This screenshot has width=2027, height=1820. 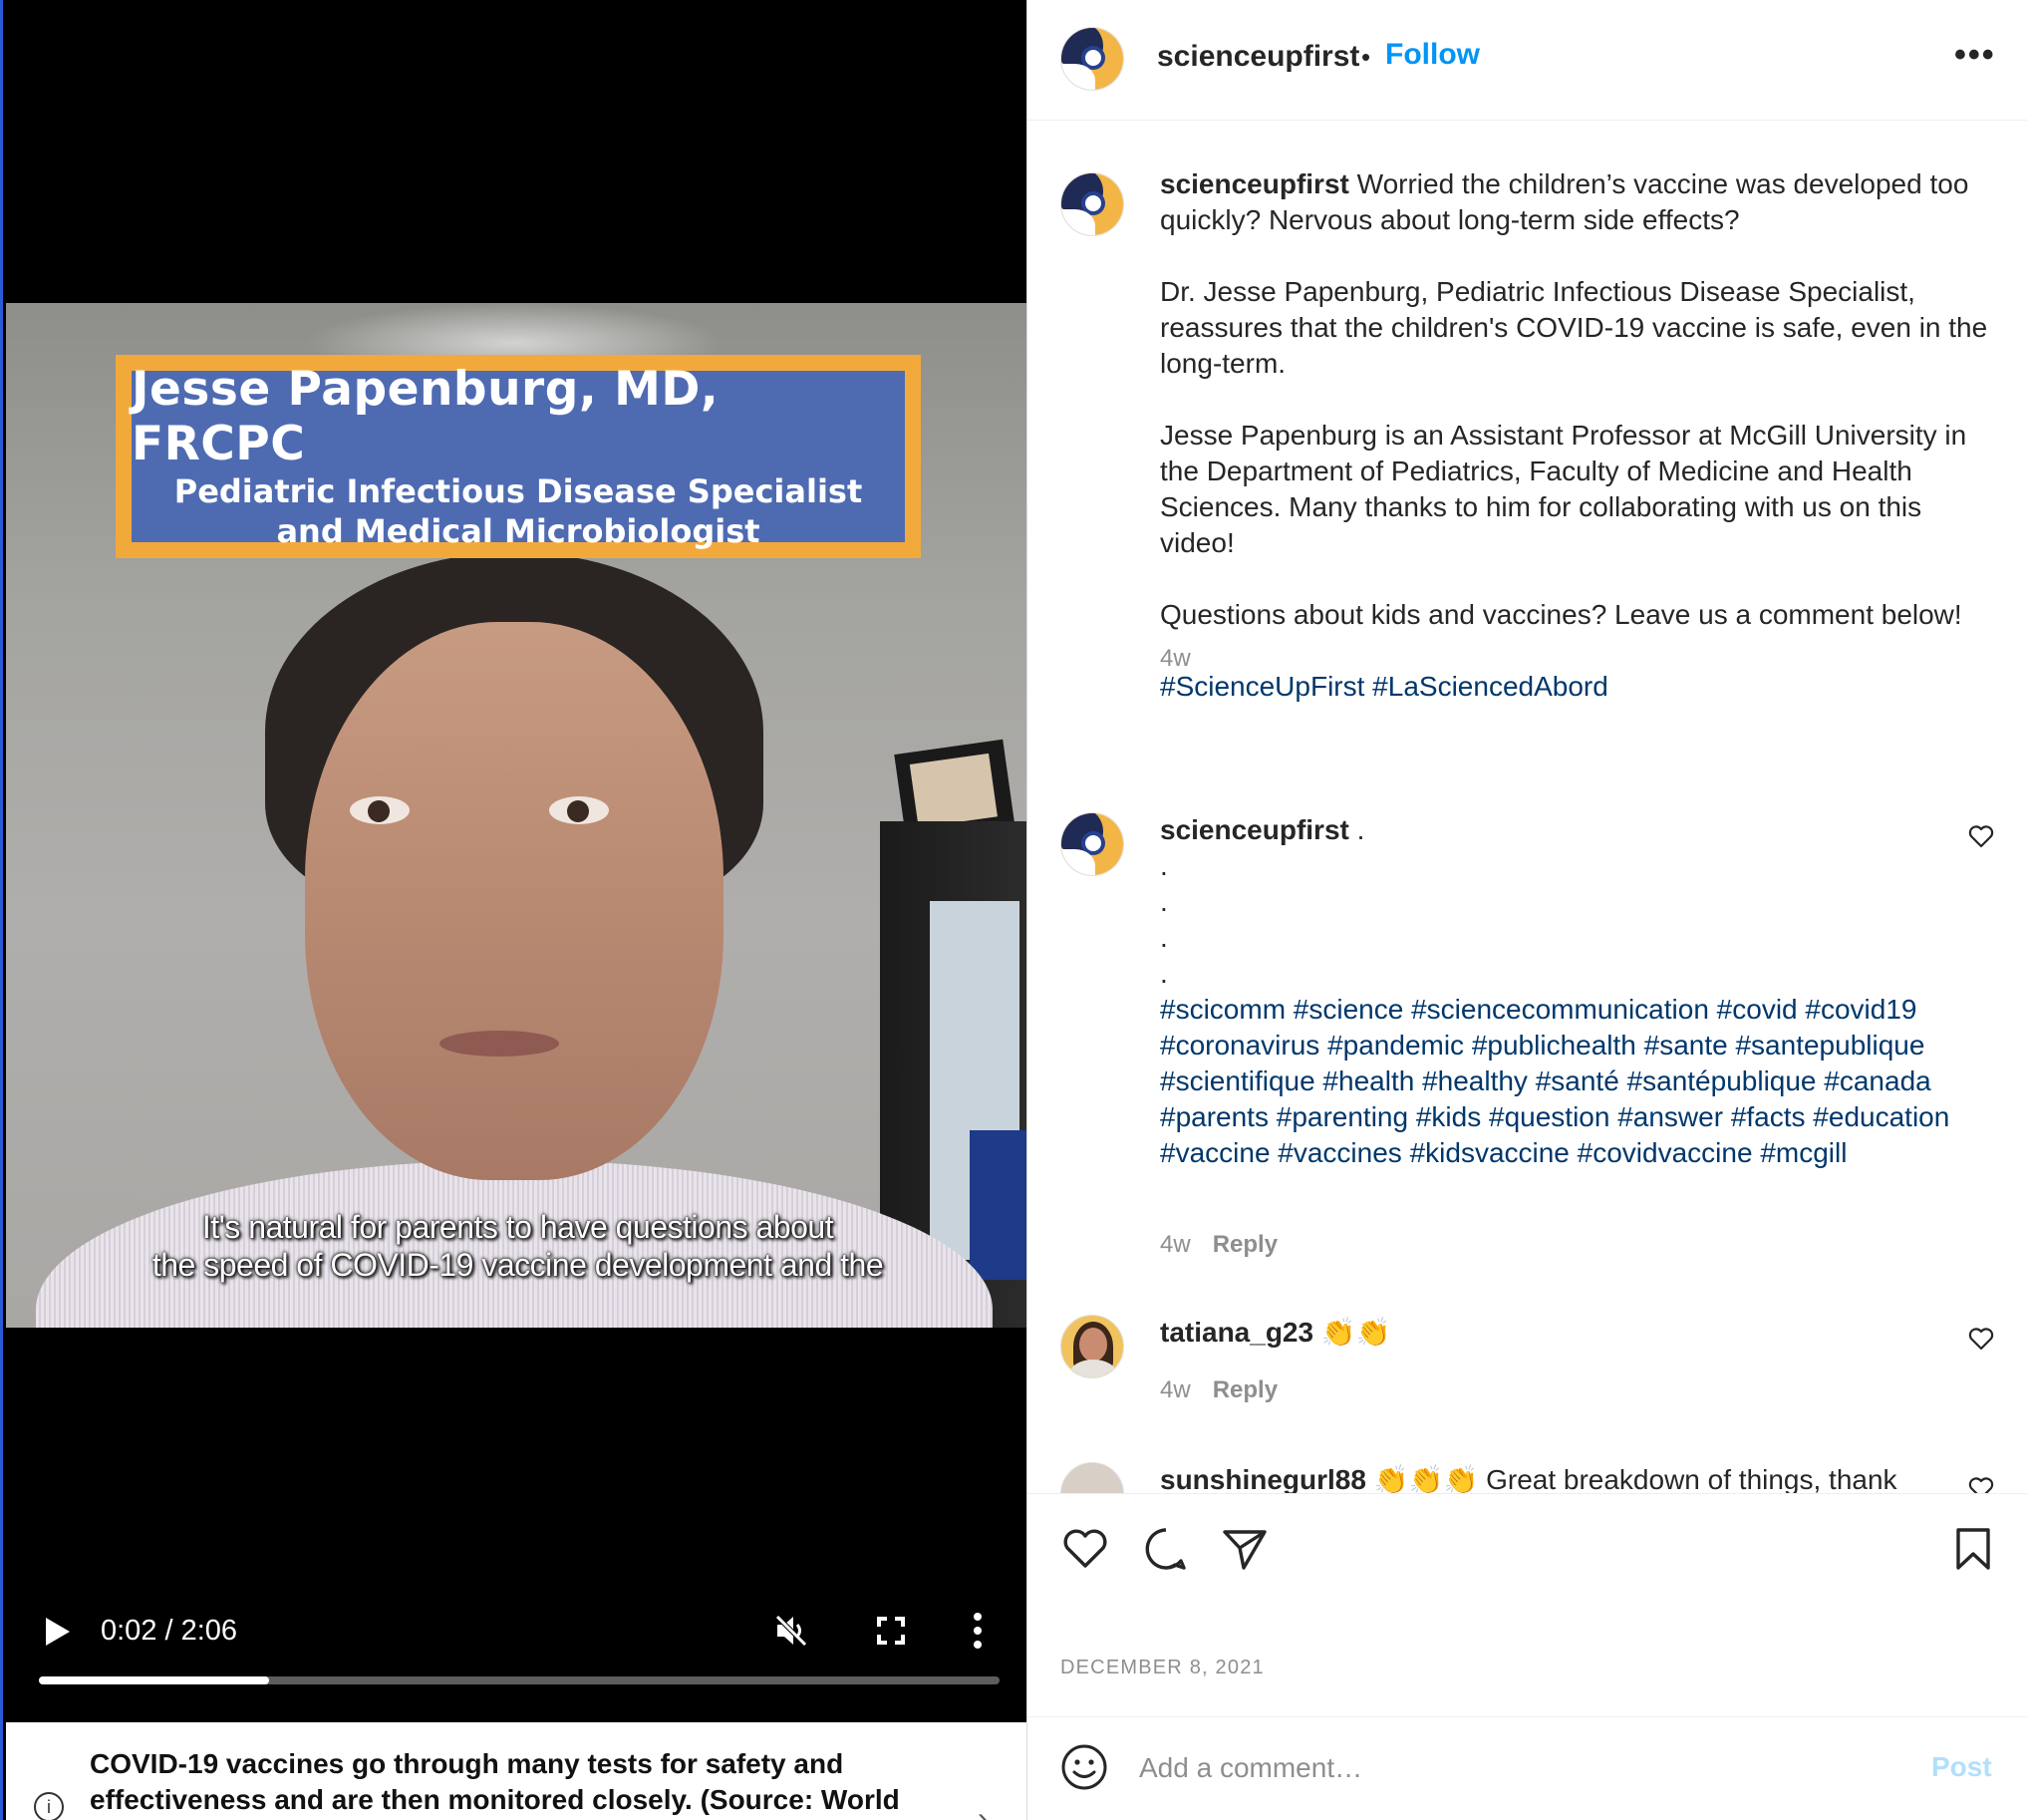 What do you see at coordinates (1254, 183) in the screenshot?
I see `caption-username: scienceupfirst` at bounding box center [1254, 183].